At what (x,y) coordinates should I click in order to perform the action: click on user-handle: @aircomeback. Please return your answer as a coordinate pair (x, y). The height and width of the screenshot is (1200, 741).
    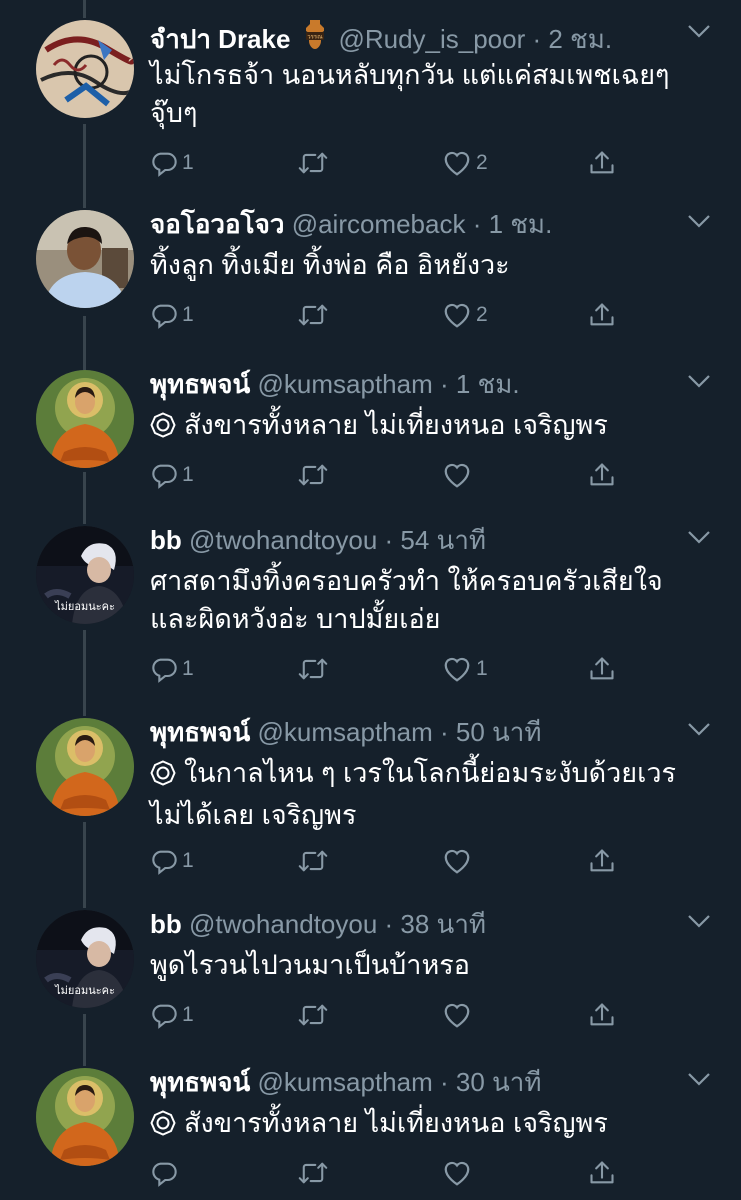
    Looking at the image, I should click on (379, 224).